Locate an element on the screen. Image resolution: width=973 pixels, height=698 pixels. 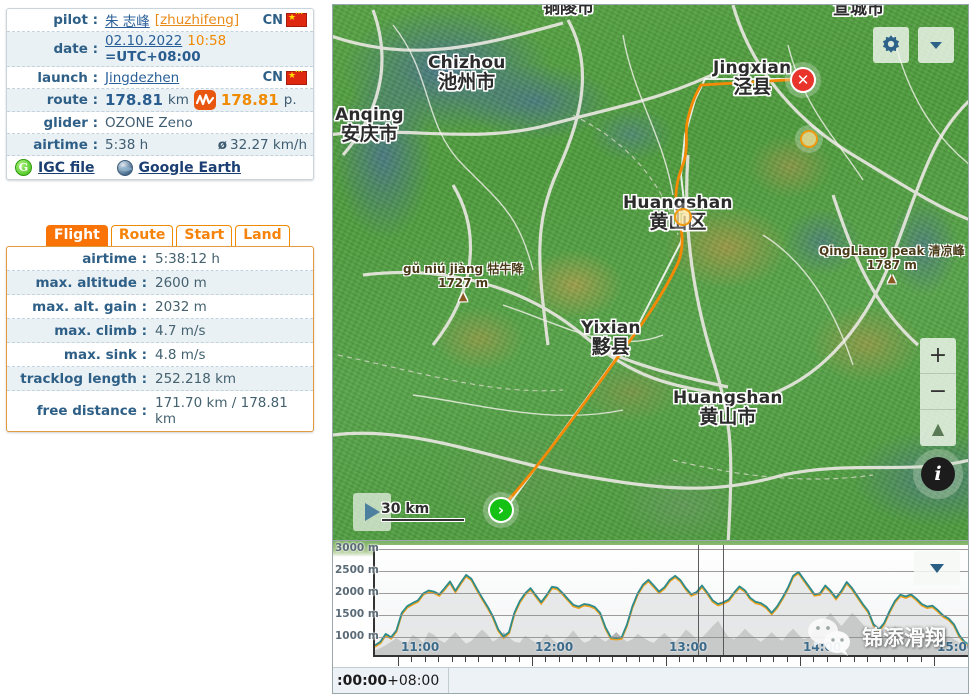
flight-date-link: 02.10.2022 is located at coordinates (143, 41).